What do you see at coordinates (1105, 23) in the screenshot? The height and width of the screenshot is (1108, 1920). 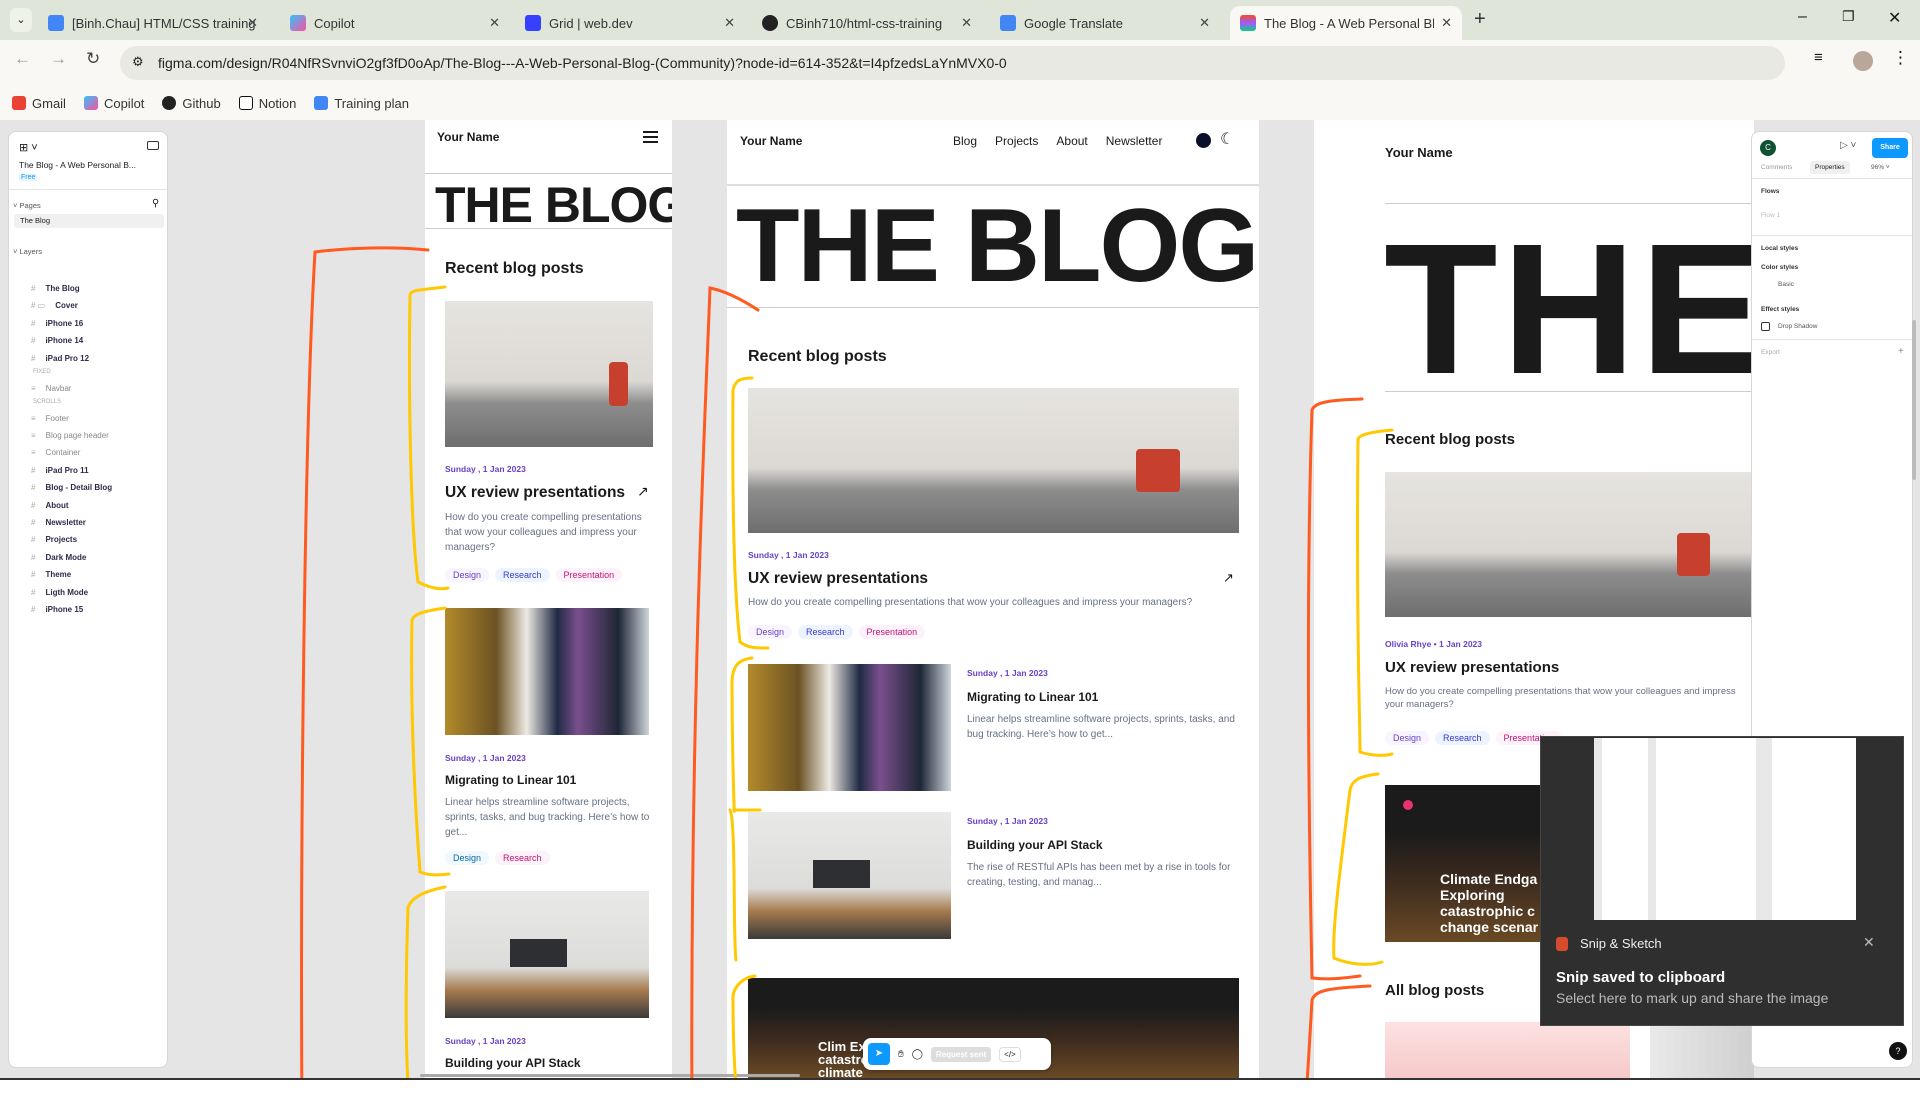 I see `tab-google-translate: Google Translate ✕` at bounding box center [1105, 23].